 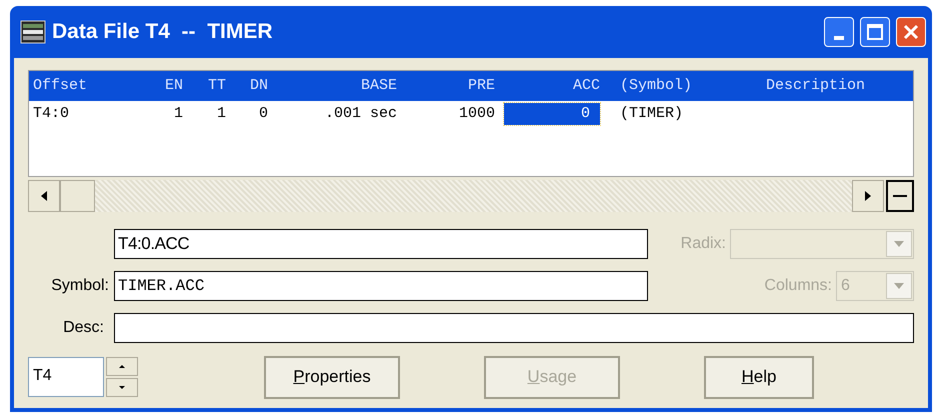 What do you see at coordinates (378, 85) in the screenshot?
I see `column-header: BASE` at bounding box center [378, 85].